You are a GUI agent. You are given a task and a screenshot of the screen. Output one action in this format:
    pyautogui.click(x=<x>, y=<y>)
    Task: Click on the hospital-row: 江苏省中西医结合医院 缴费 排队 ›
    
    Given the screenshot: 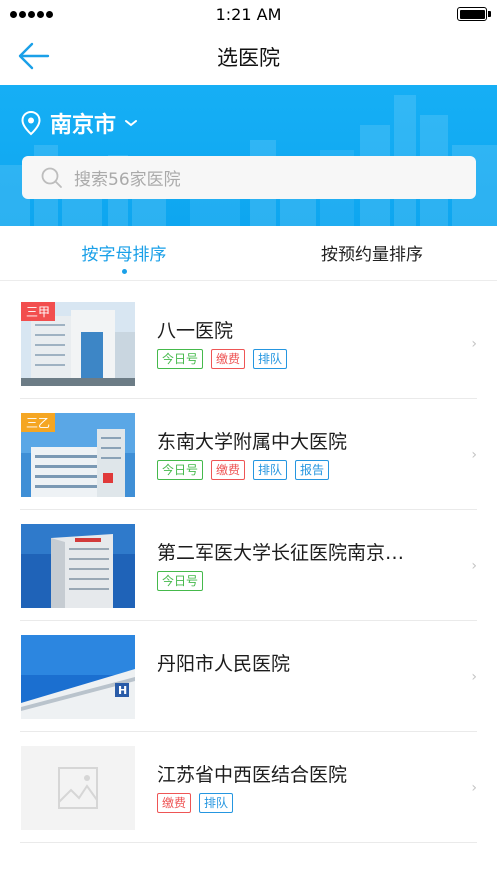 What is the action you would take?
    pyautogui.click(x=248, y=787)
    